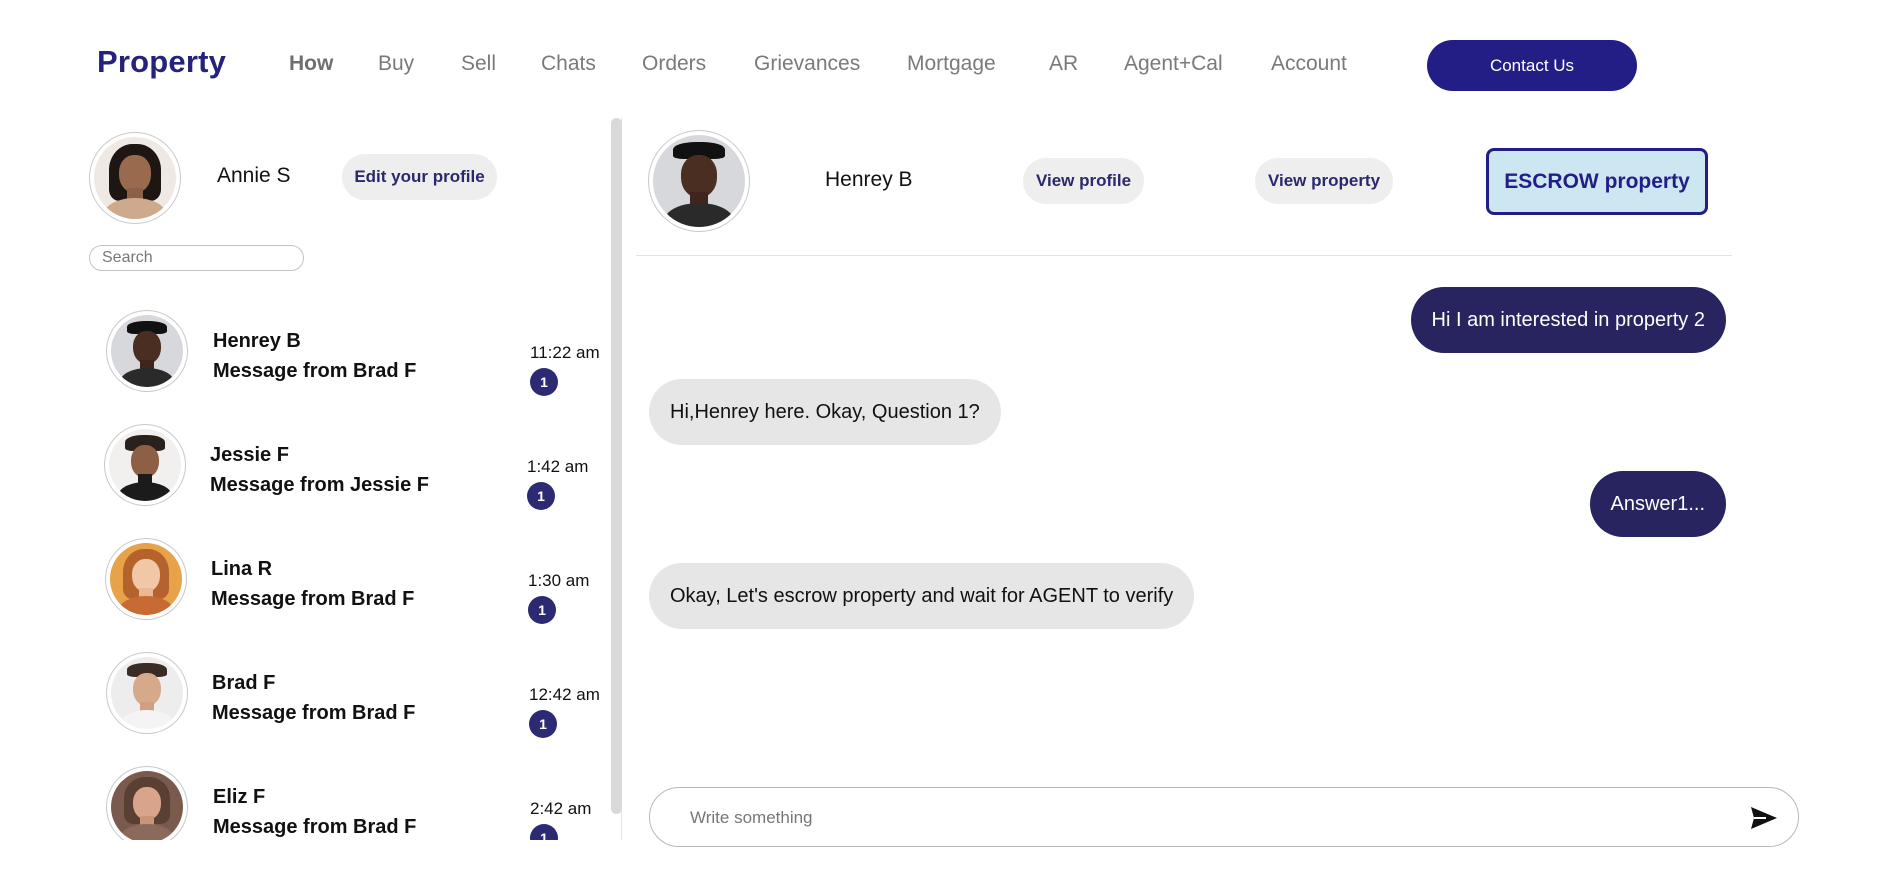  I want to click on message-input, so click(1190, 818).